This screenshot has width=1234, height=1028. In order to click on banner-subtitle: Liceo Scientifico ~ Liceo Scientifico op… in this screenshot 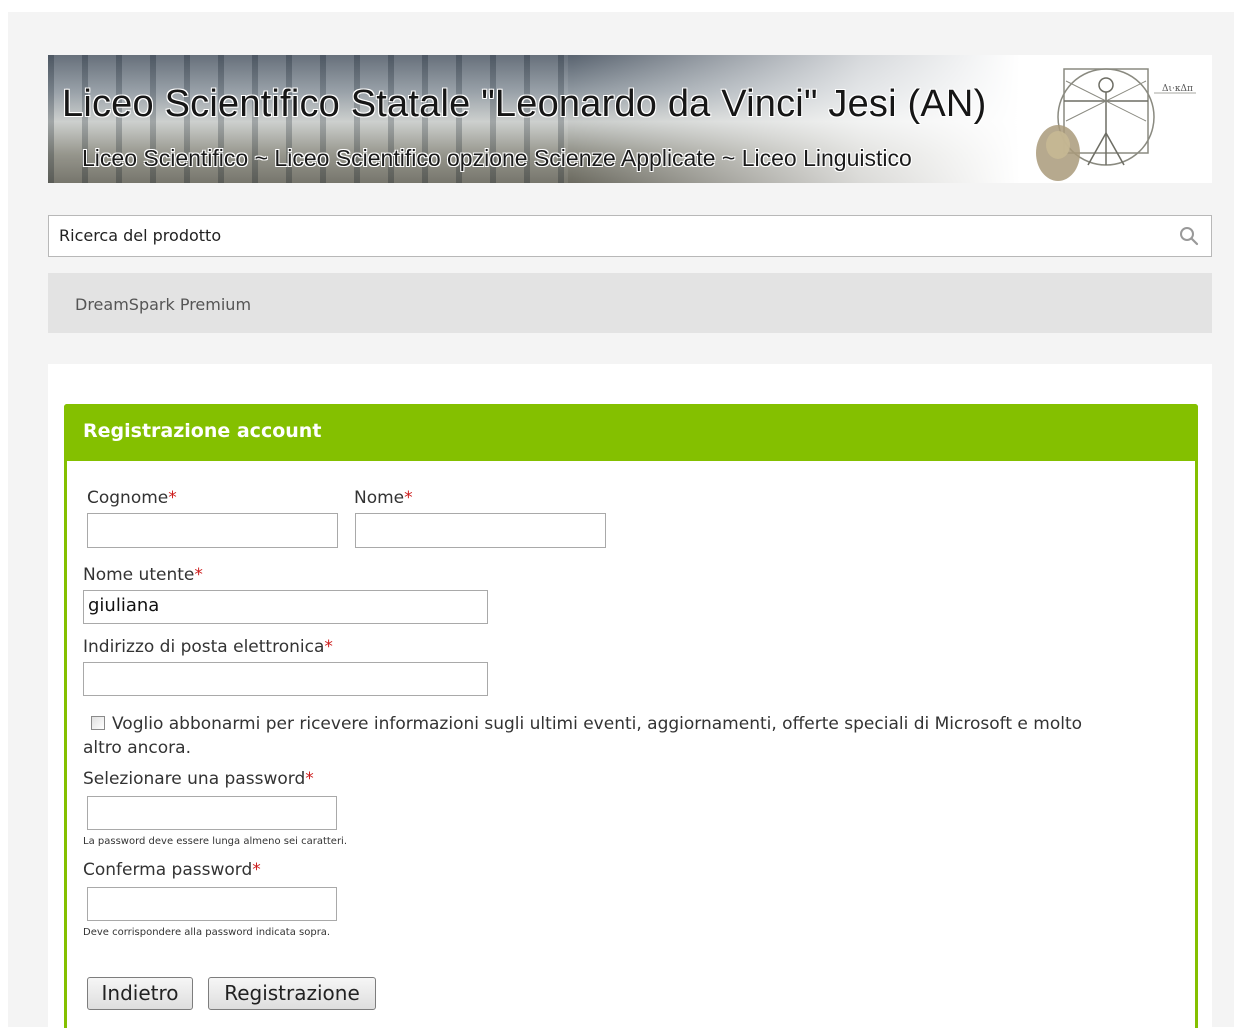, I will do `click(497, 158)`.